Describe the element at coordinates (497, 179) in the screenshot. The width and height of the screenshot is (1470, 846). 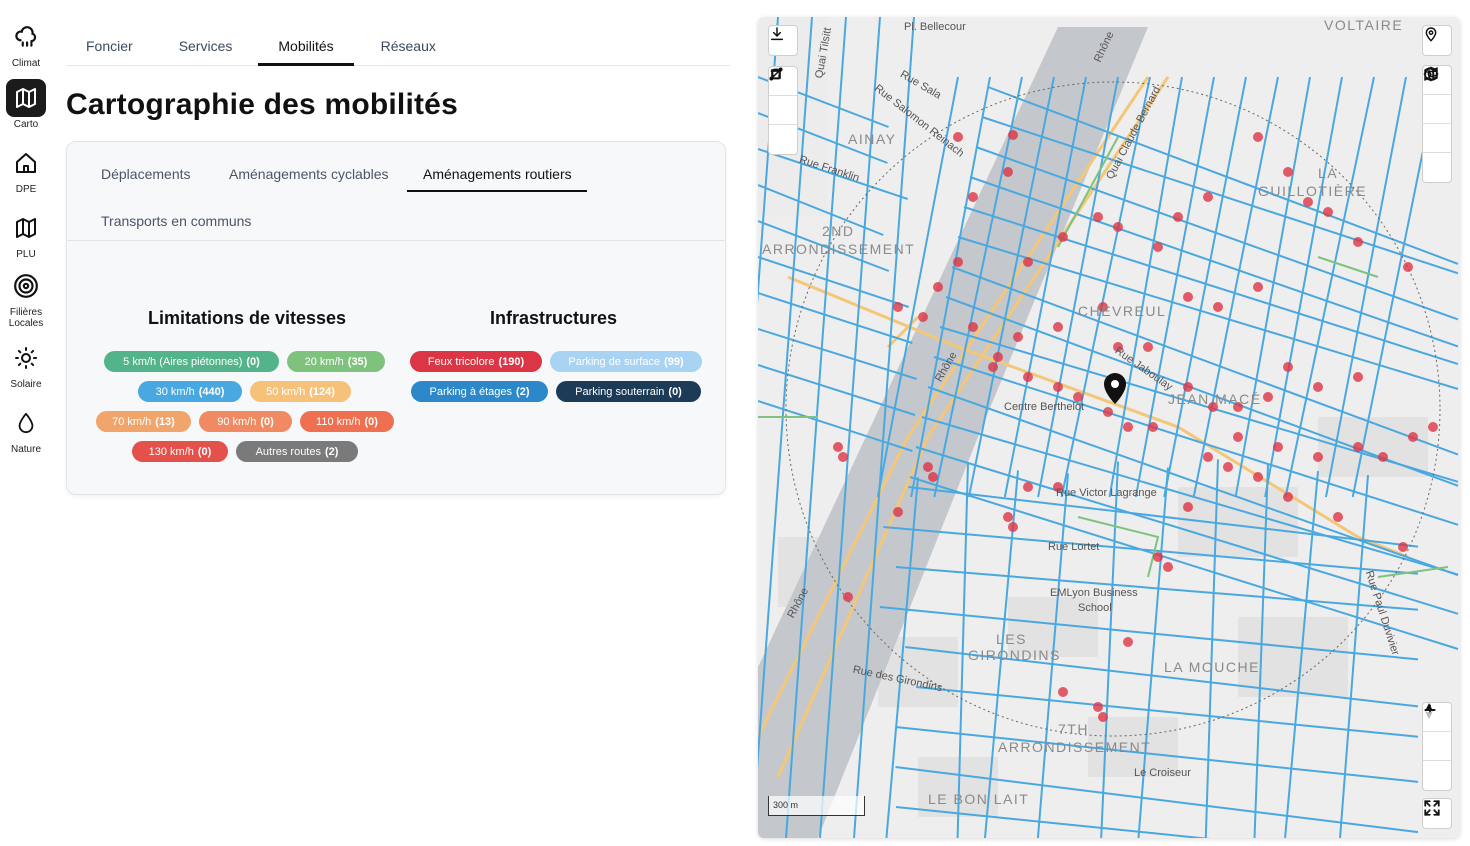
I see `subtab-amenagements-routiers: Aménagements routiers` at that location.